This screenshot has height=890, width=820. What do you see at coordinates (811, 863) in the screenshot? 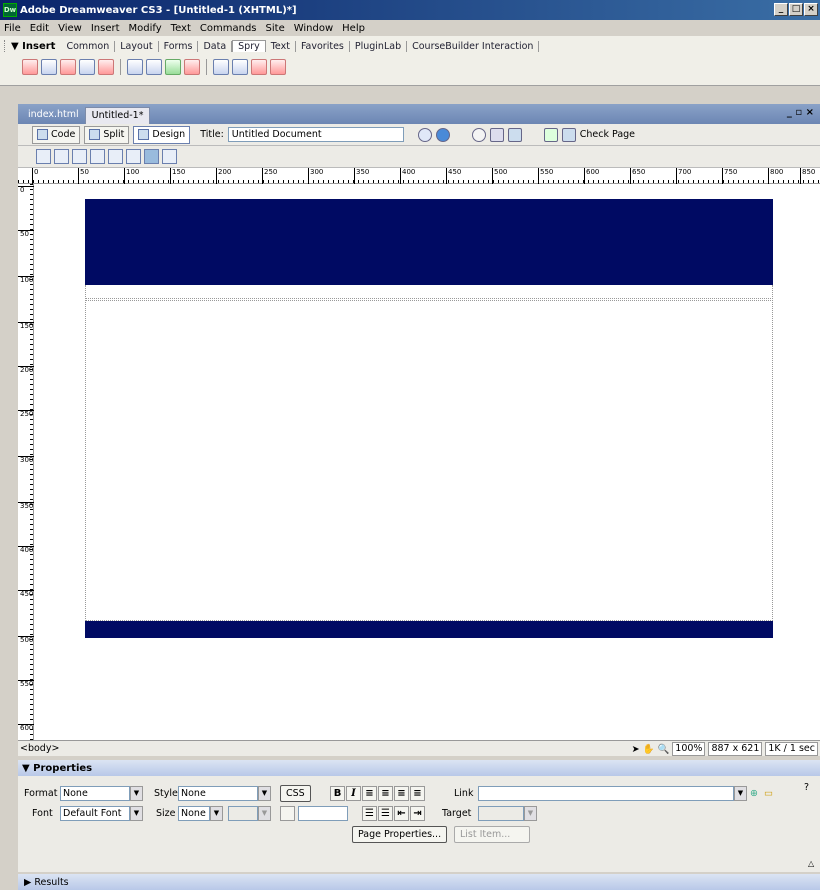
I see `expand-panel-icon: △` at bounding box center [811, 863].